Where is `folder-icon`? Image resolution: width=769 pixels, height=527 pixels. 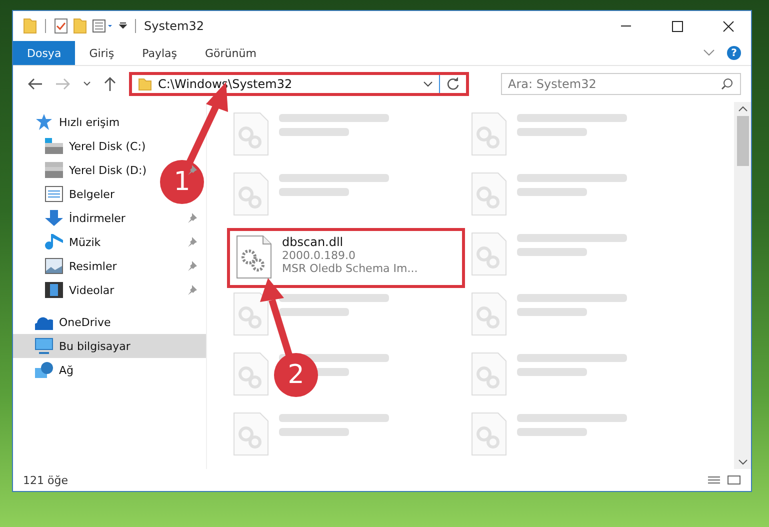 folder-icon is located at coordinates (145, 84).